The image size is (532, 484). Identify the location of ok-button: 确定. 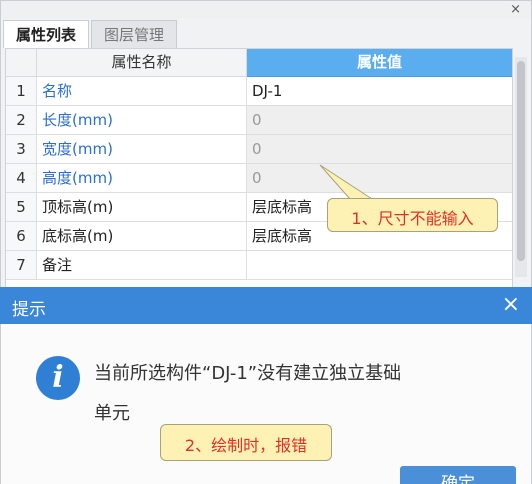
(458, 475).